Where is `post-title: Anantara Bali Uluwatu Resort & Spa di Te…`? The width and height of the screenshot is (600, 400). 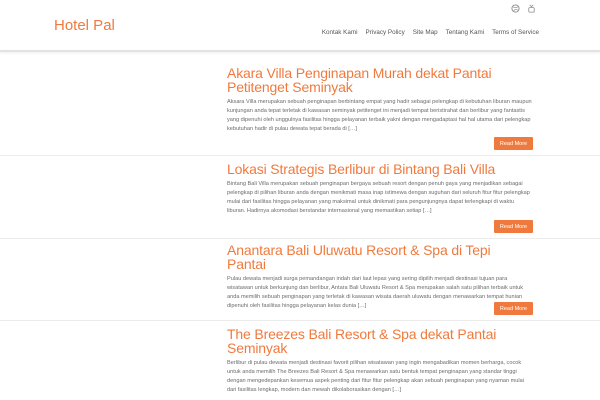
post-title: Anantara Bali Uluwatu Resort & Spa di Te… is located at coordinates (380, 257).